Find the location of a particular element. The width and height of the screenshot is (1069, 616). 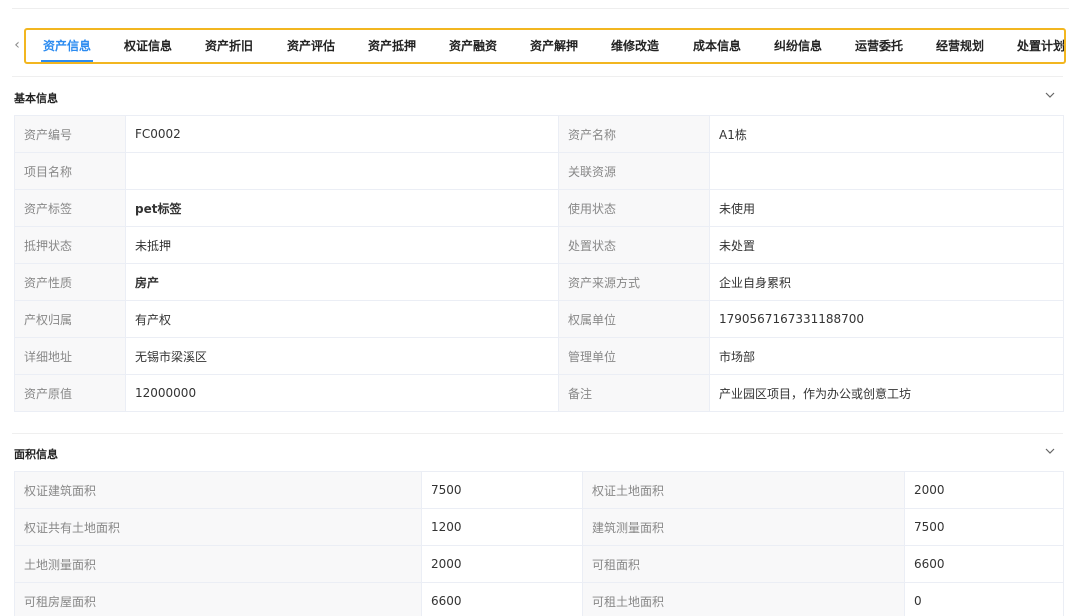

basic-info-row: 资产标签 pet标签 使用状态 未使用 is located at coordinates (539, 208).